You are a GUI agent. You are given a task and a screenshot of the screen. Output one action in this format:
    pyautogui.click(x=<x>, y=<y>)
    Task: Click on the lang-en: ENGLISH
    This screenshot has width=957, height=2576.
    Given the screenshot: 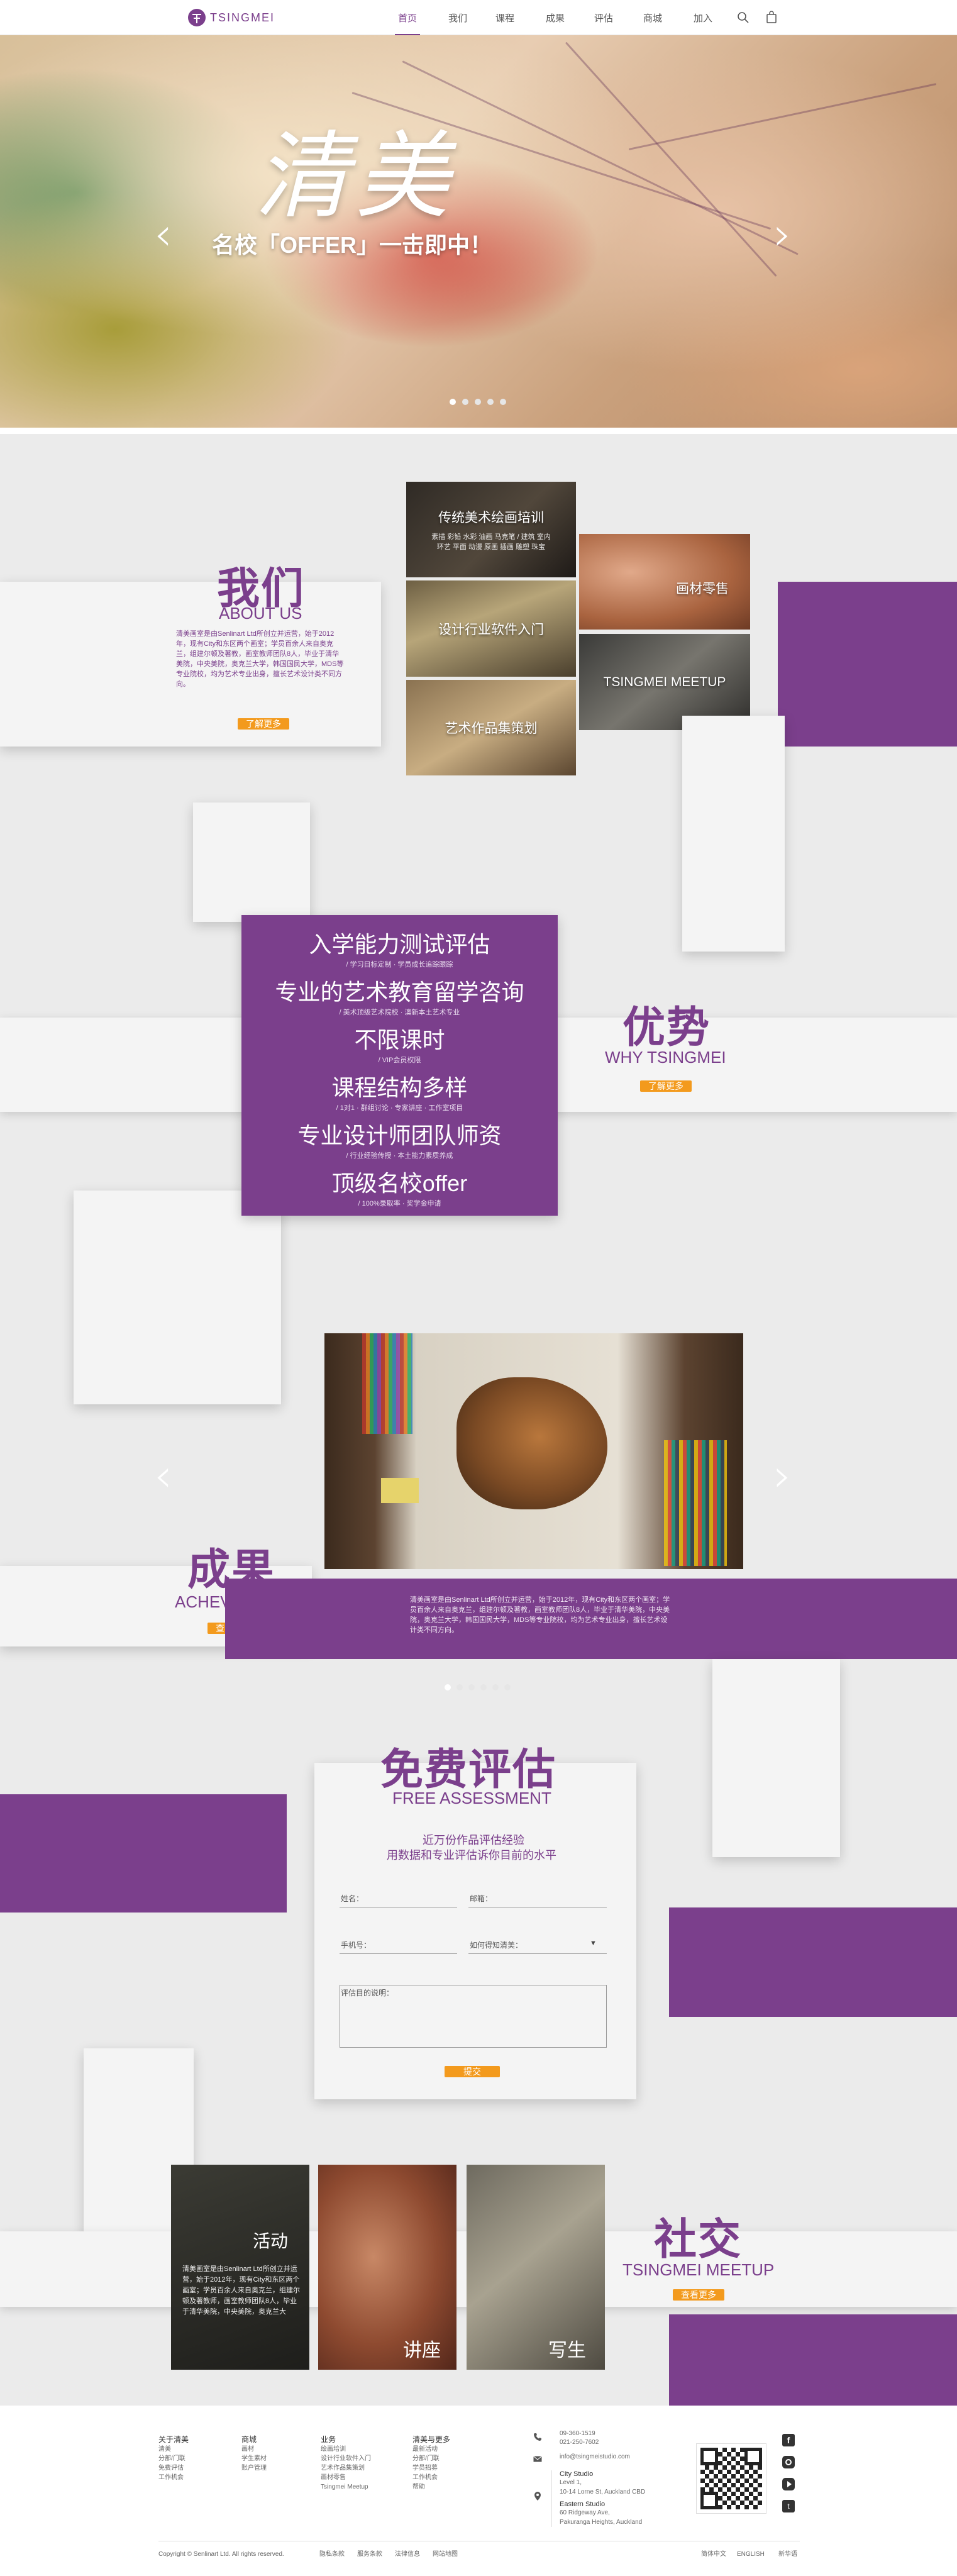 What is the action you would take?
    pyautogui.click(x=751, y=2554)
    